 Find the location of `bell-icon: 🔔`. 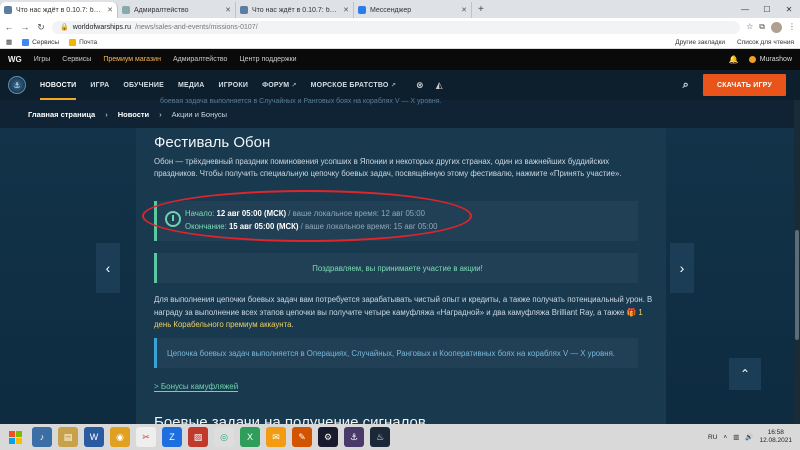

bell-icon: 🔔 is located at coordinates (734, 59).